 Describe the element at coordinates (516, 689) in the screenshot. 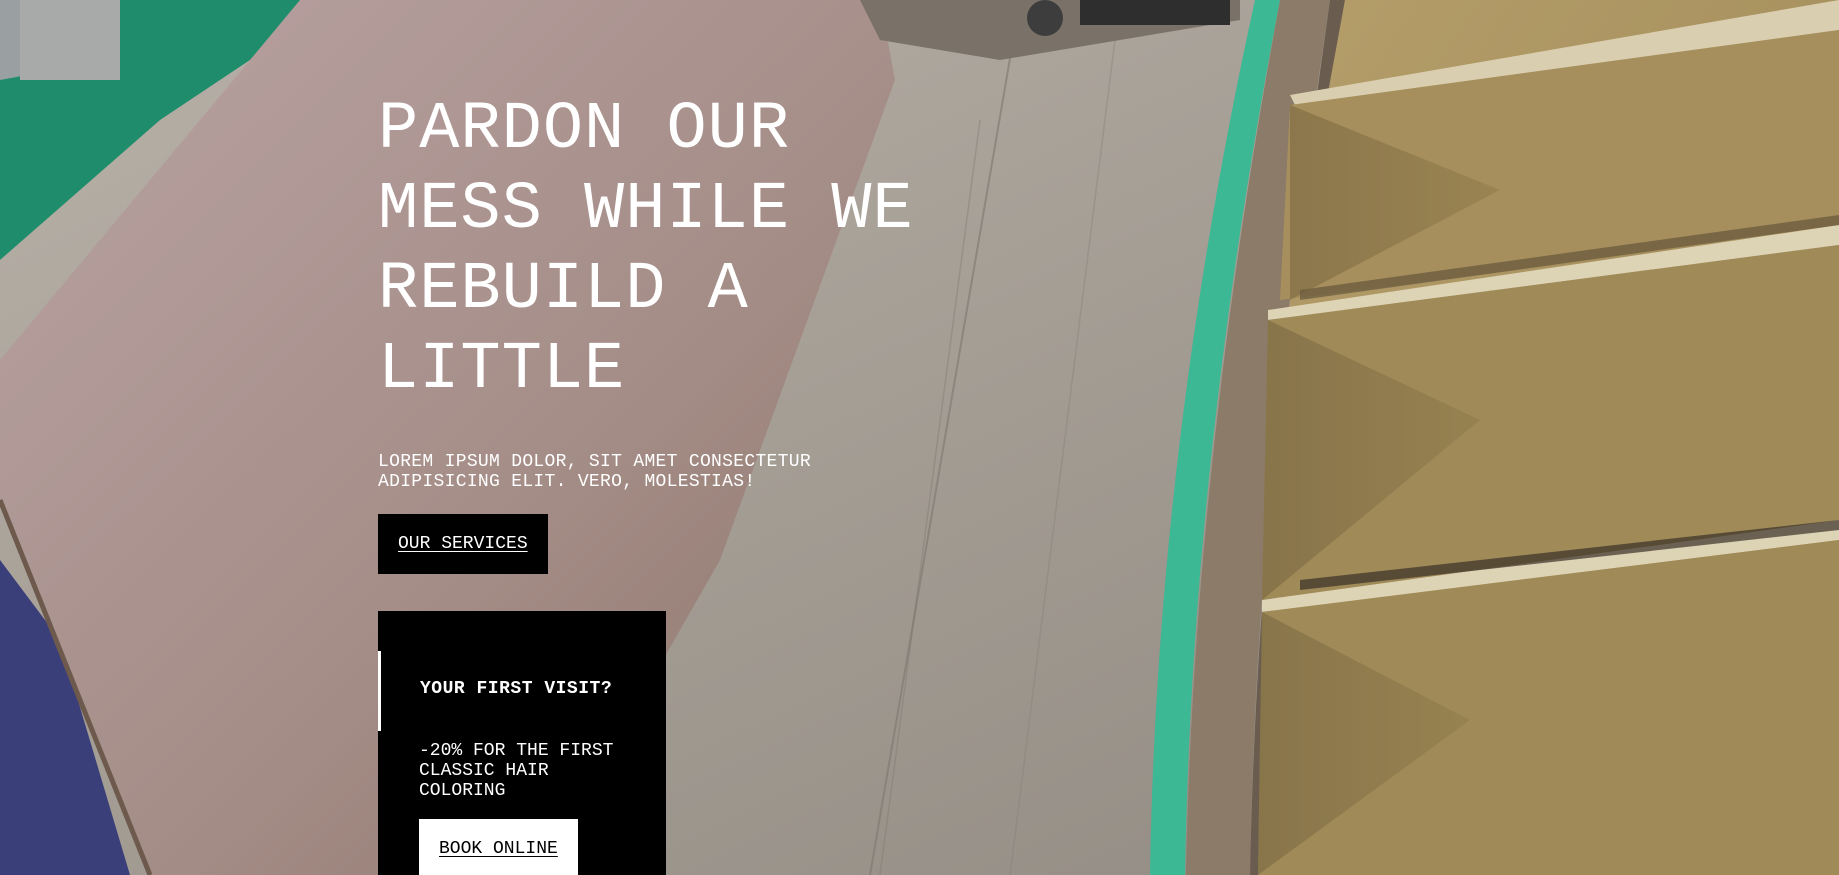

I see `promo-heading: YOUR FIRST VISIT?` at that location.